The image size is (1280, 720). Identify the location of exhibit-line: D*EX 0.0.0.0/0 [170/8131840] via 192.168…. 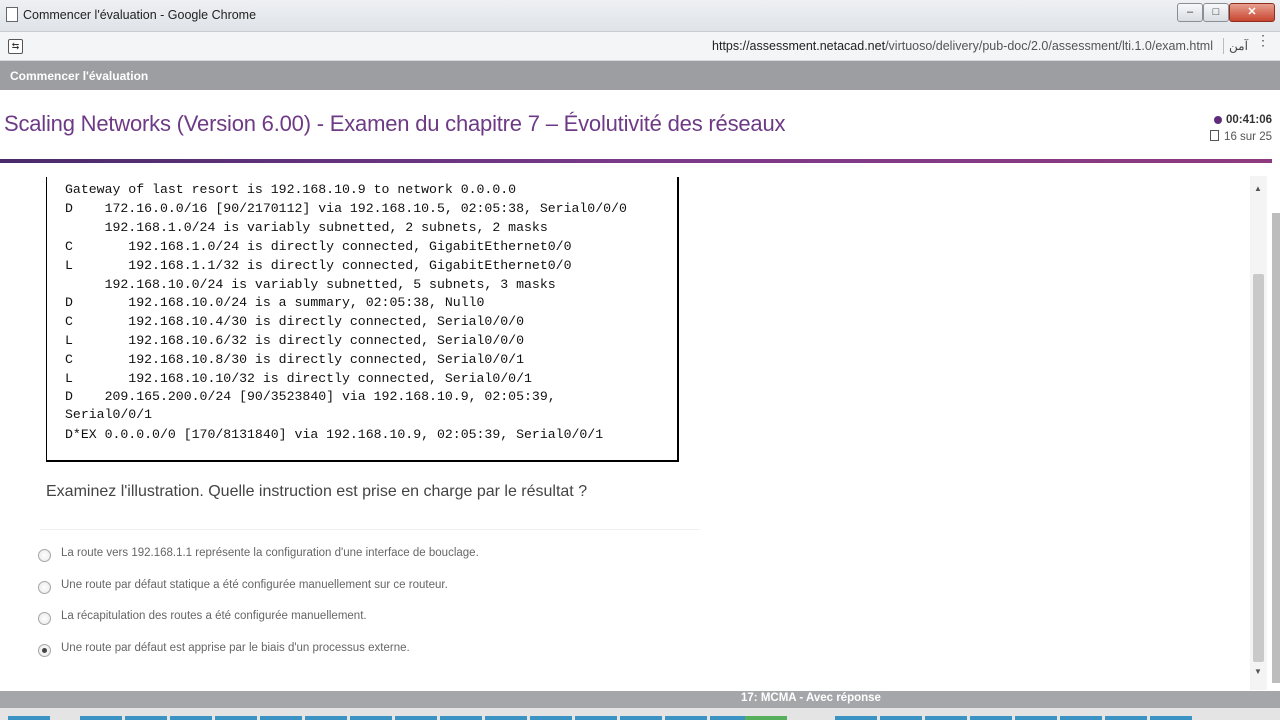
(334, 434).